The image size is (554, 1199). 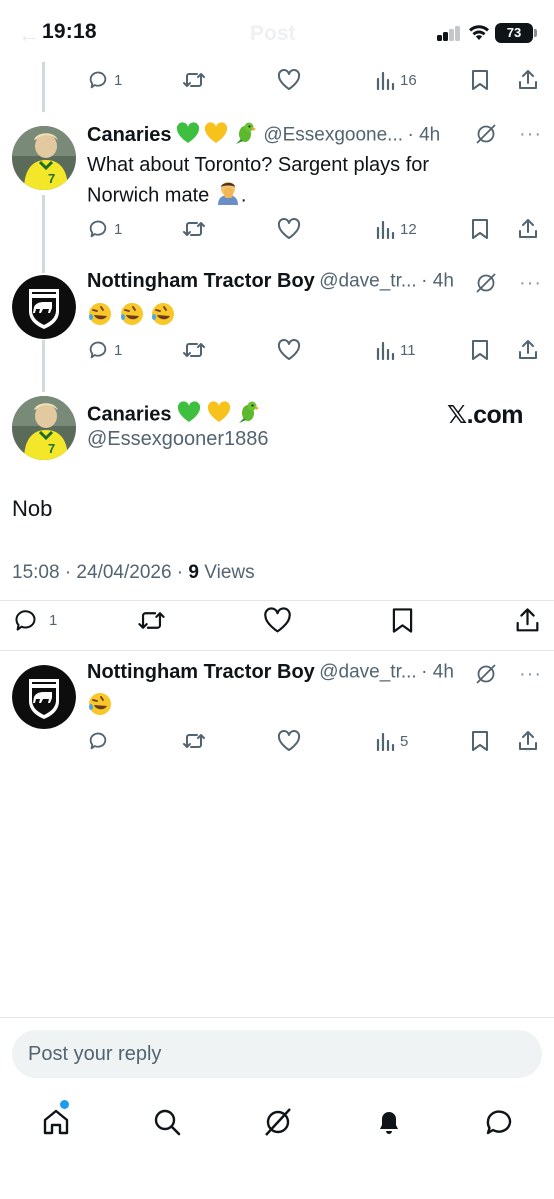 I want to click on views-button: 12, so click(x=396, y=229).